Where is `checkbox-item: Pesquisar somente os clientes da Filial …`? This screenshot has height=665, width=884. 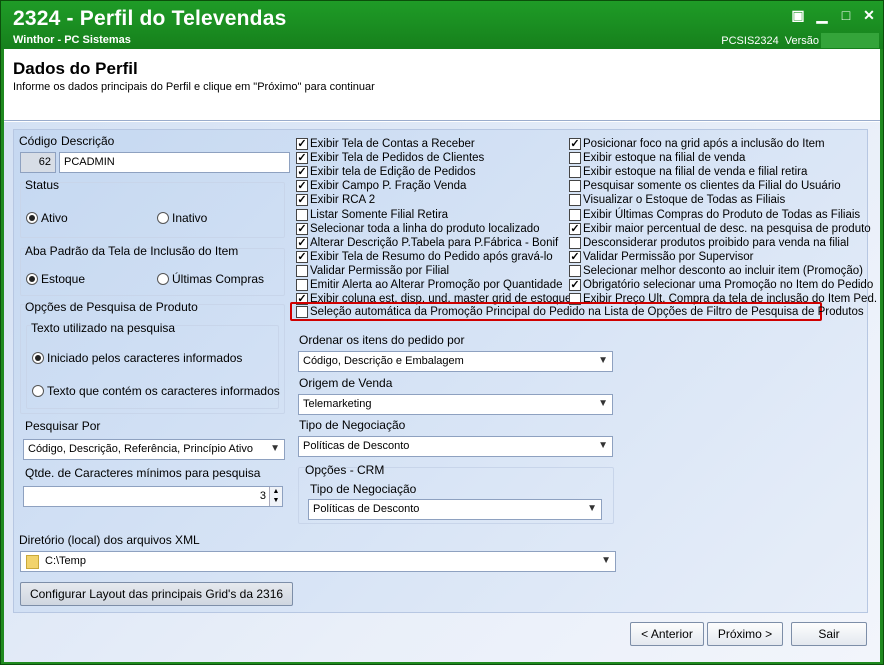 checkbox-item: Pesquisar somente os clientes da Filial … is located at coordinates (705, 186).